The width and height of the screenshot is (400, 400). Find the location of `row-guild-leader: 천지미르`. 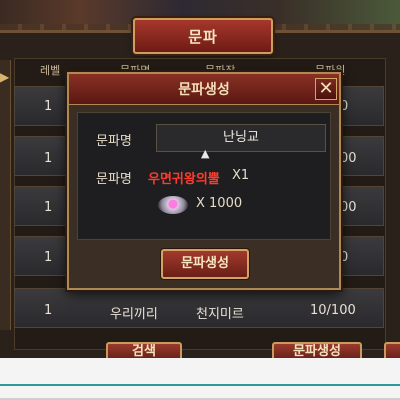

row-guild-leader: 천지미르 is located at coordinates (220, 314).